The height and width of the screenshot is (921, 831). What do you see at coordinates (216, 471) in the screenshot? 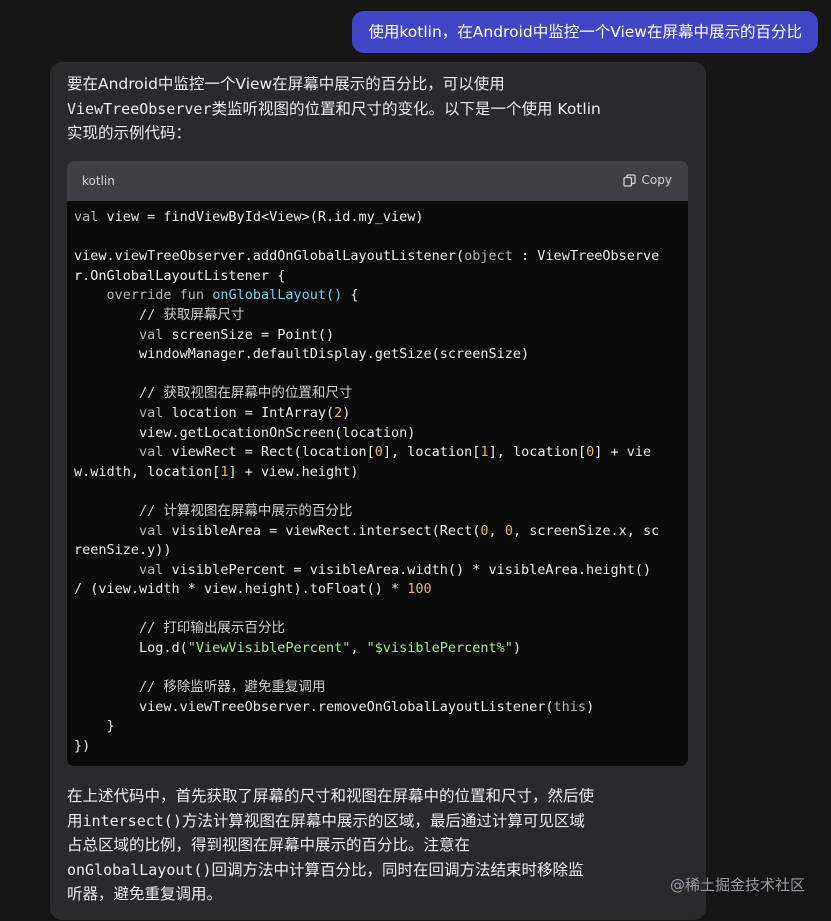
I see `code-line: w.width, location[1] + view.height)` at bounding box center [216, 471].